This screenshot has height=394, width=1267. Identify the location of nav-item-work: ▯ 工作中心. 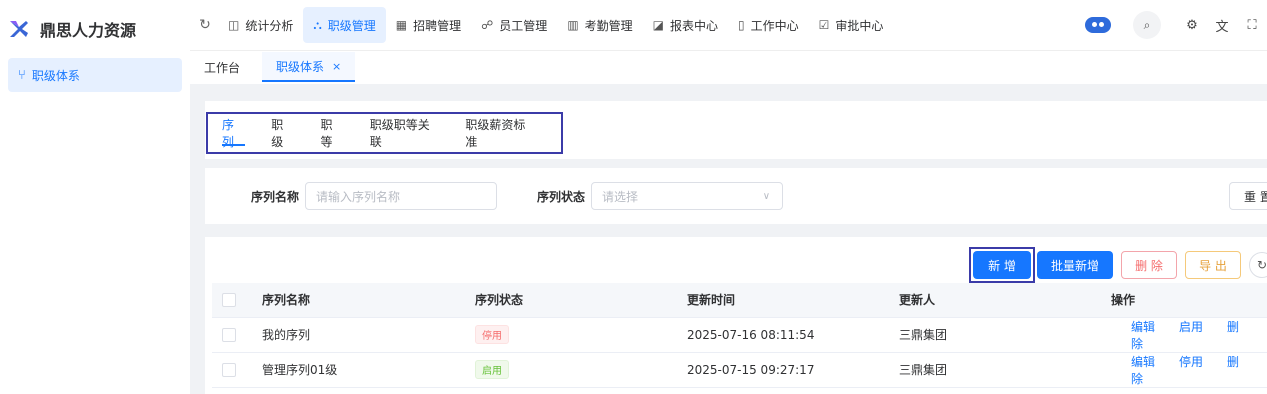
(768, 25).